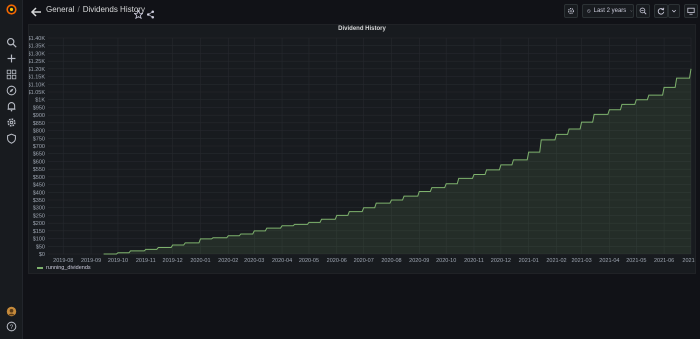 Image resolution: width=700 pixels, height=339 pixels. Describe the element at coordinates (150, 12) in the screenshot. I see `share-icon` at that location.